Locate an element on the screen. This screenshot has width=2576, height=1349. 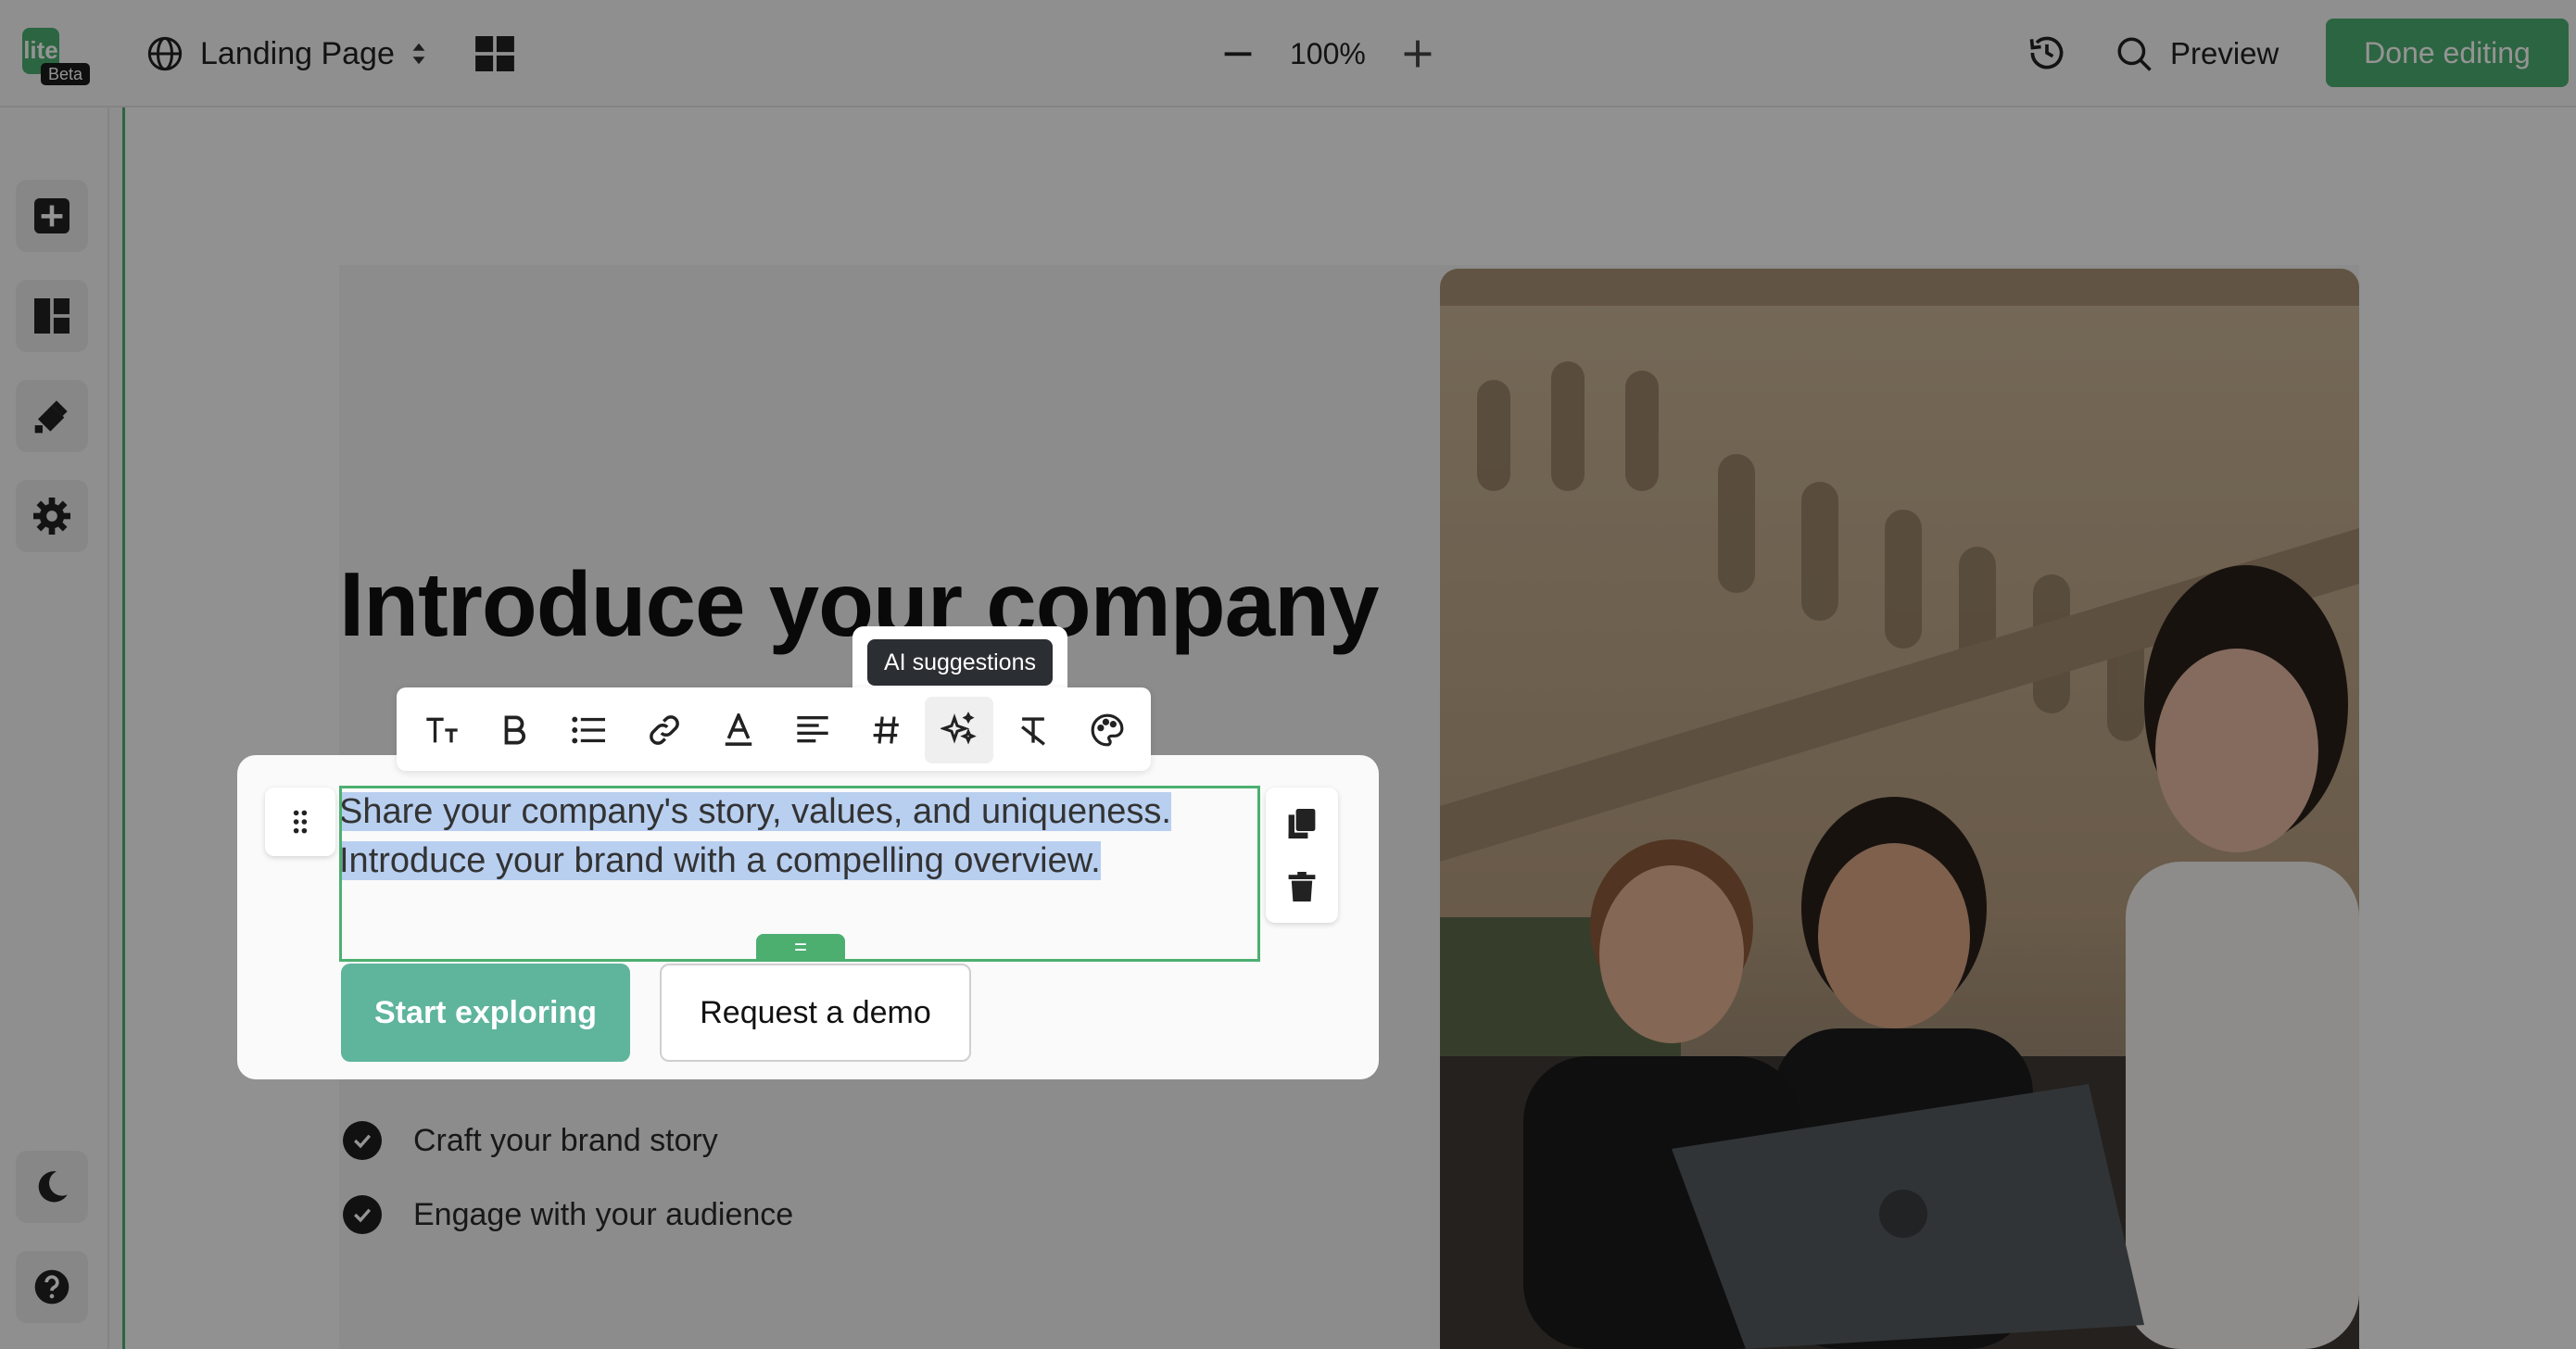
resize-handle: = is located at coordinates (801, 948).